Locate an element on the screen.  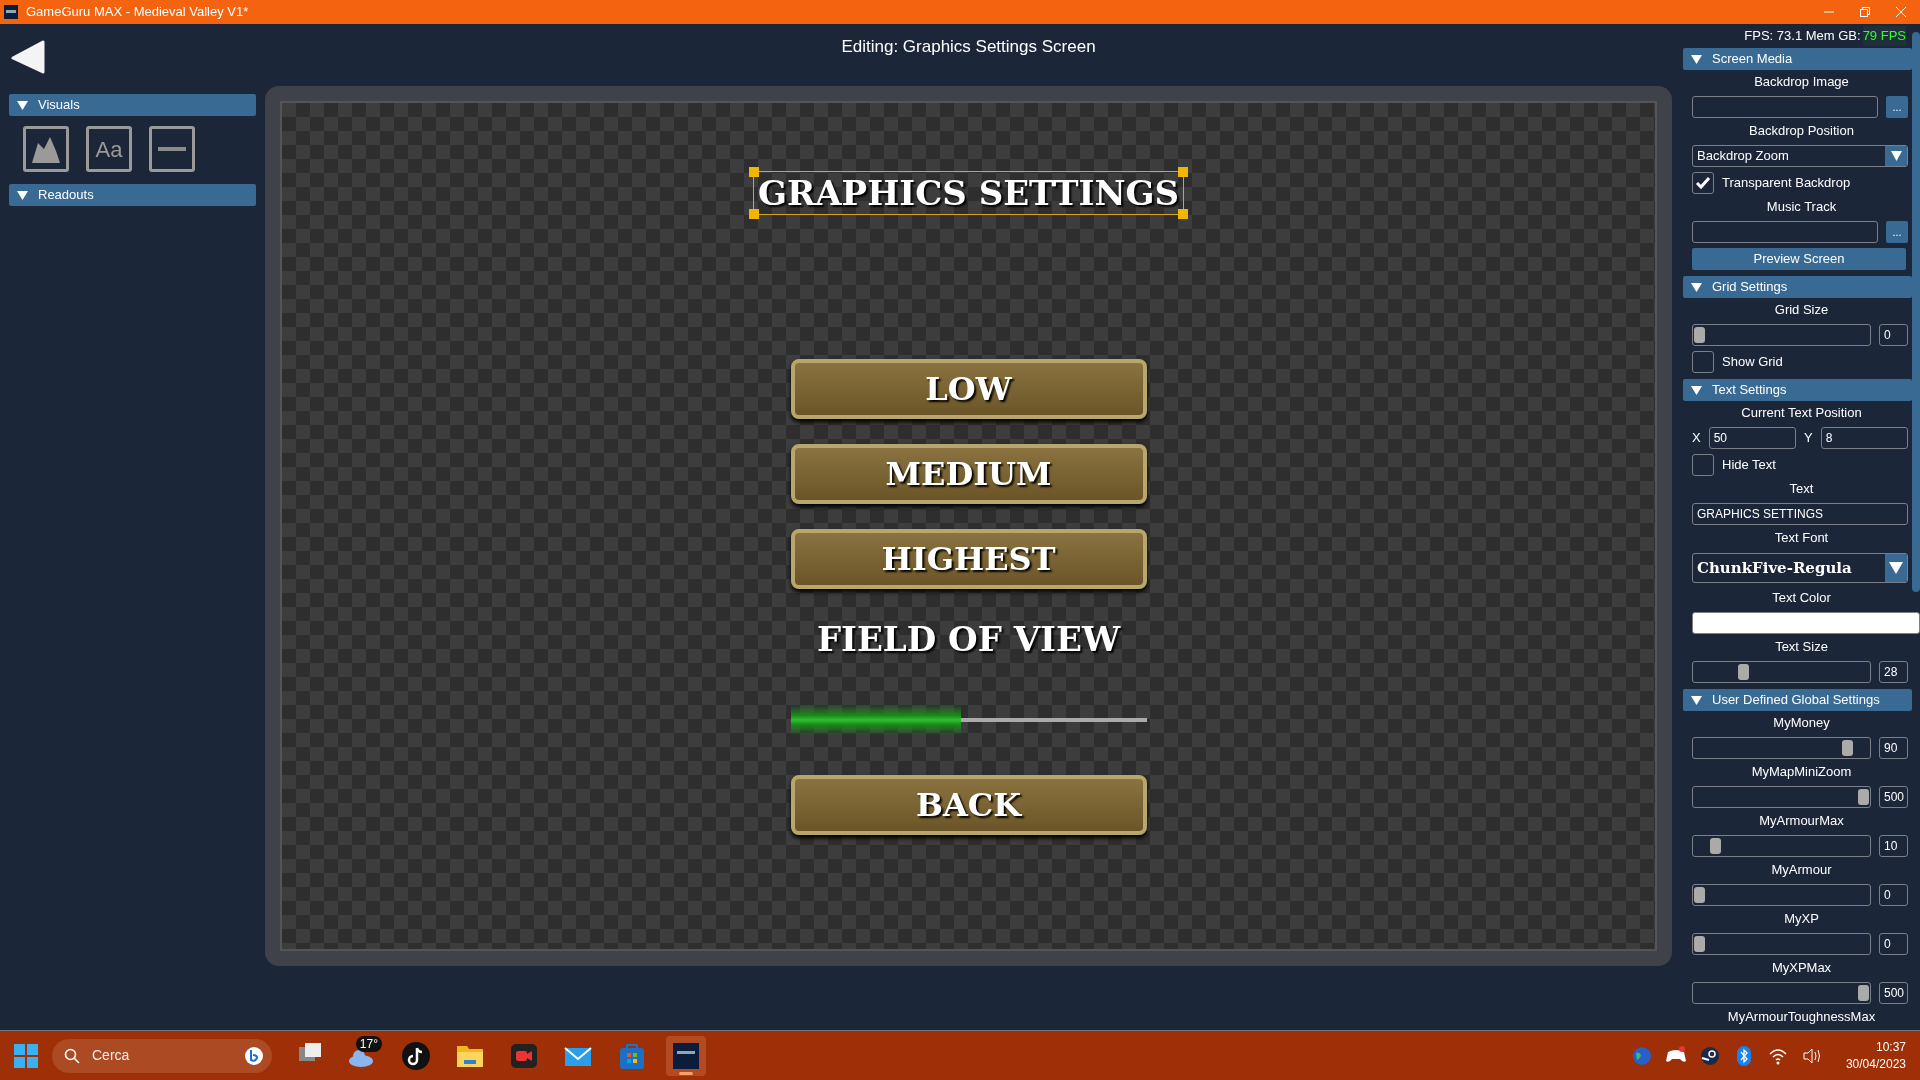
restore-icon is located at coordinates (1865, 12).